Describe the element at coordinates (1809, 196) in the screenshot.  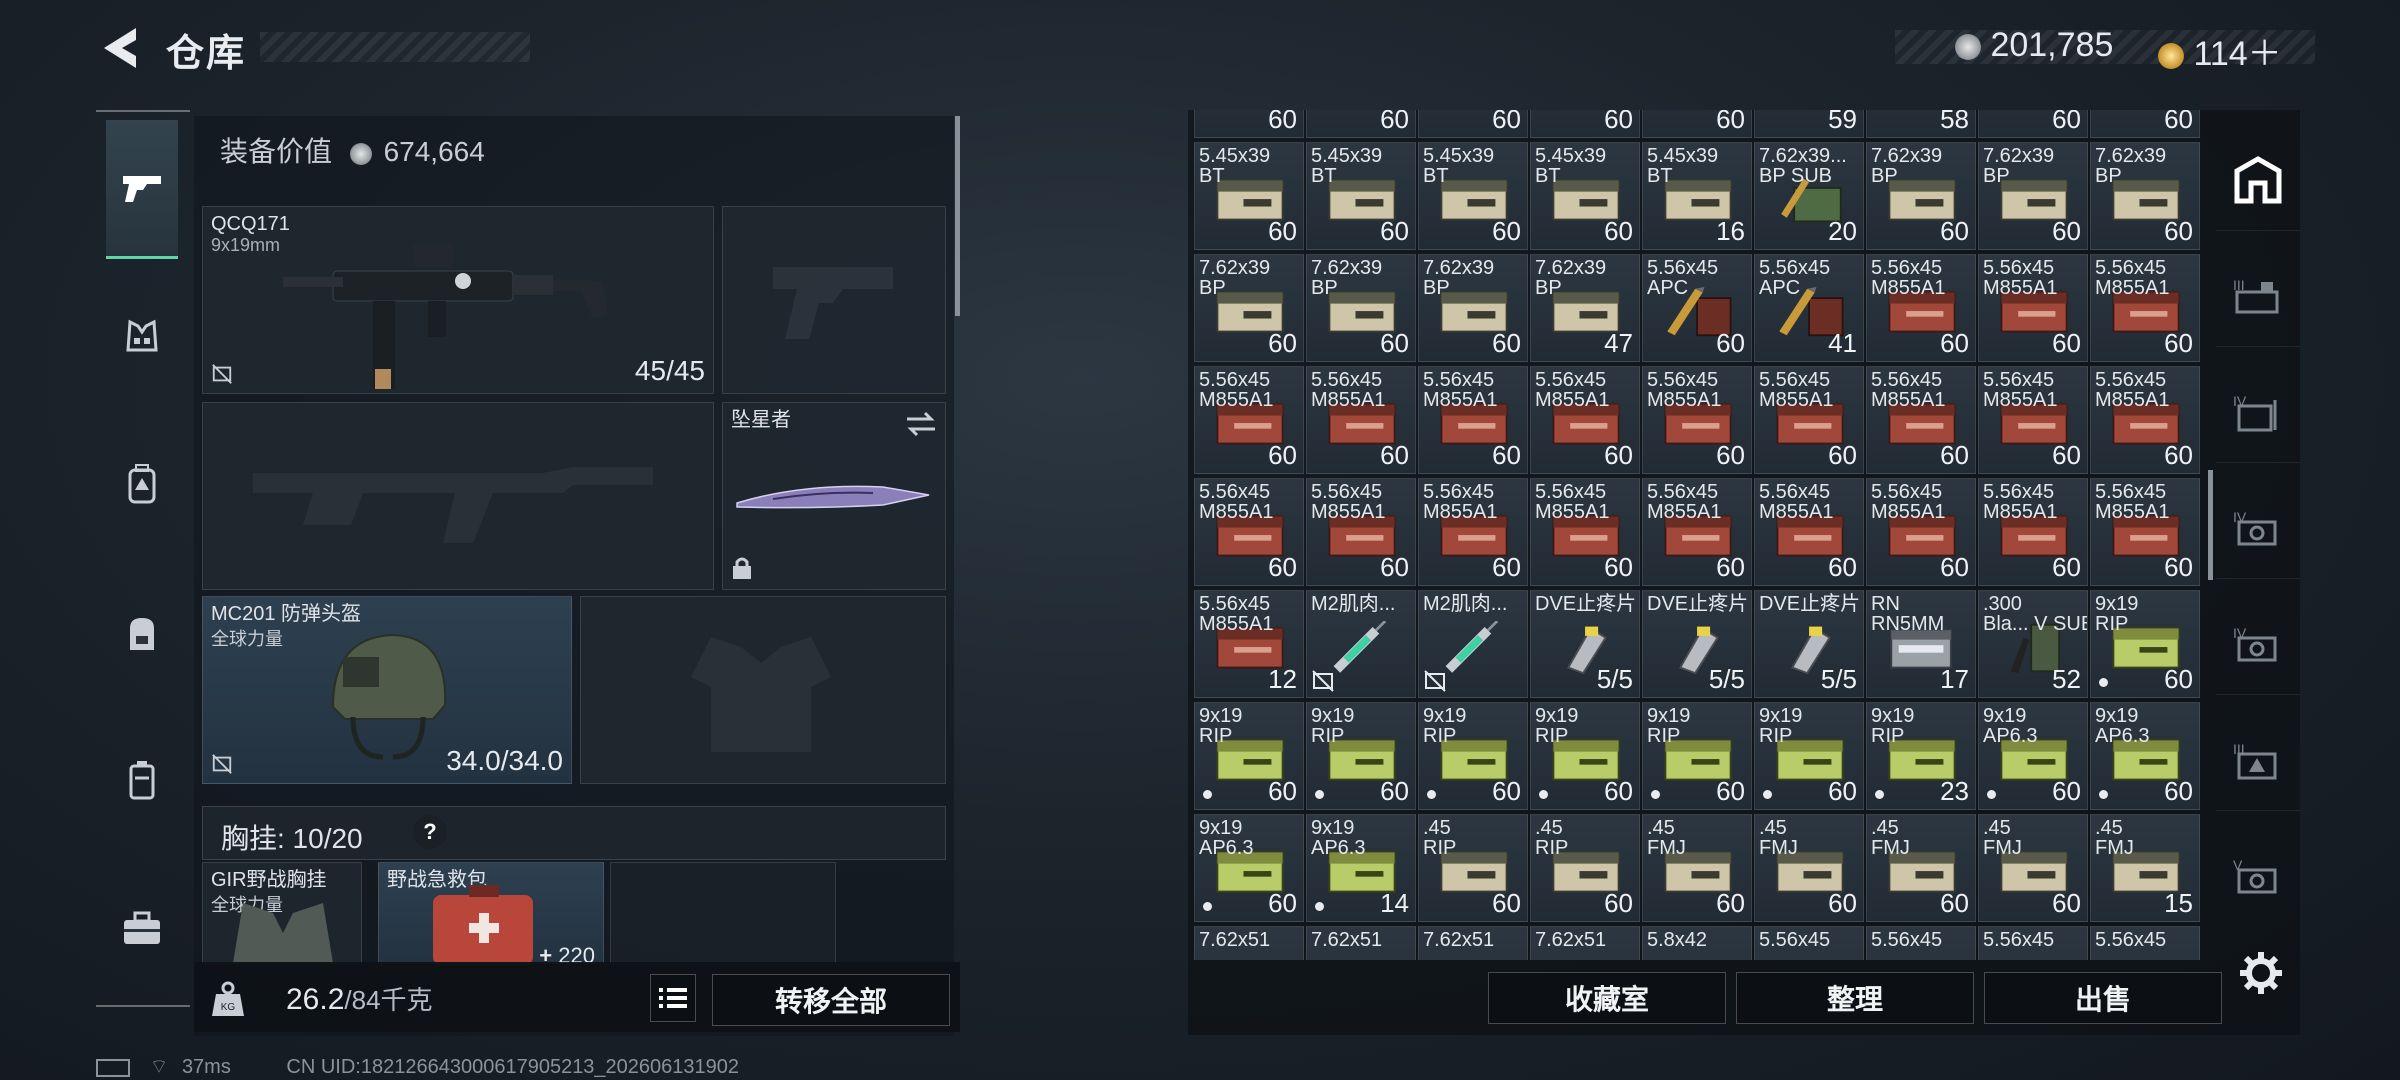
I see `stash-item: 7.62x39... BP SUB 20` at that location.